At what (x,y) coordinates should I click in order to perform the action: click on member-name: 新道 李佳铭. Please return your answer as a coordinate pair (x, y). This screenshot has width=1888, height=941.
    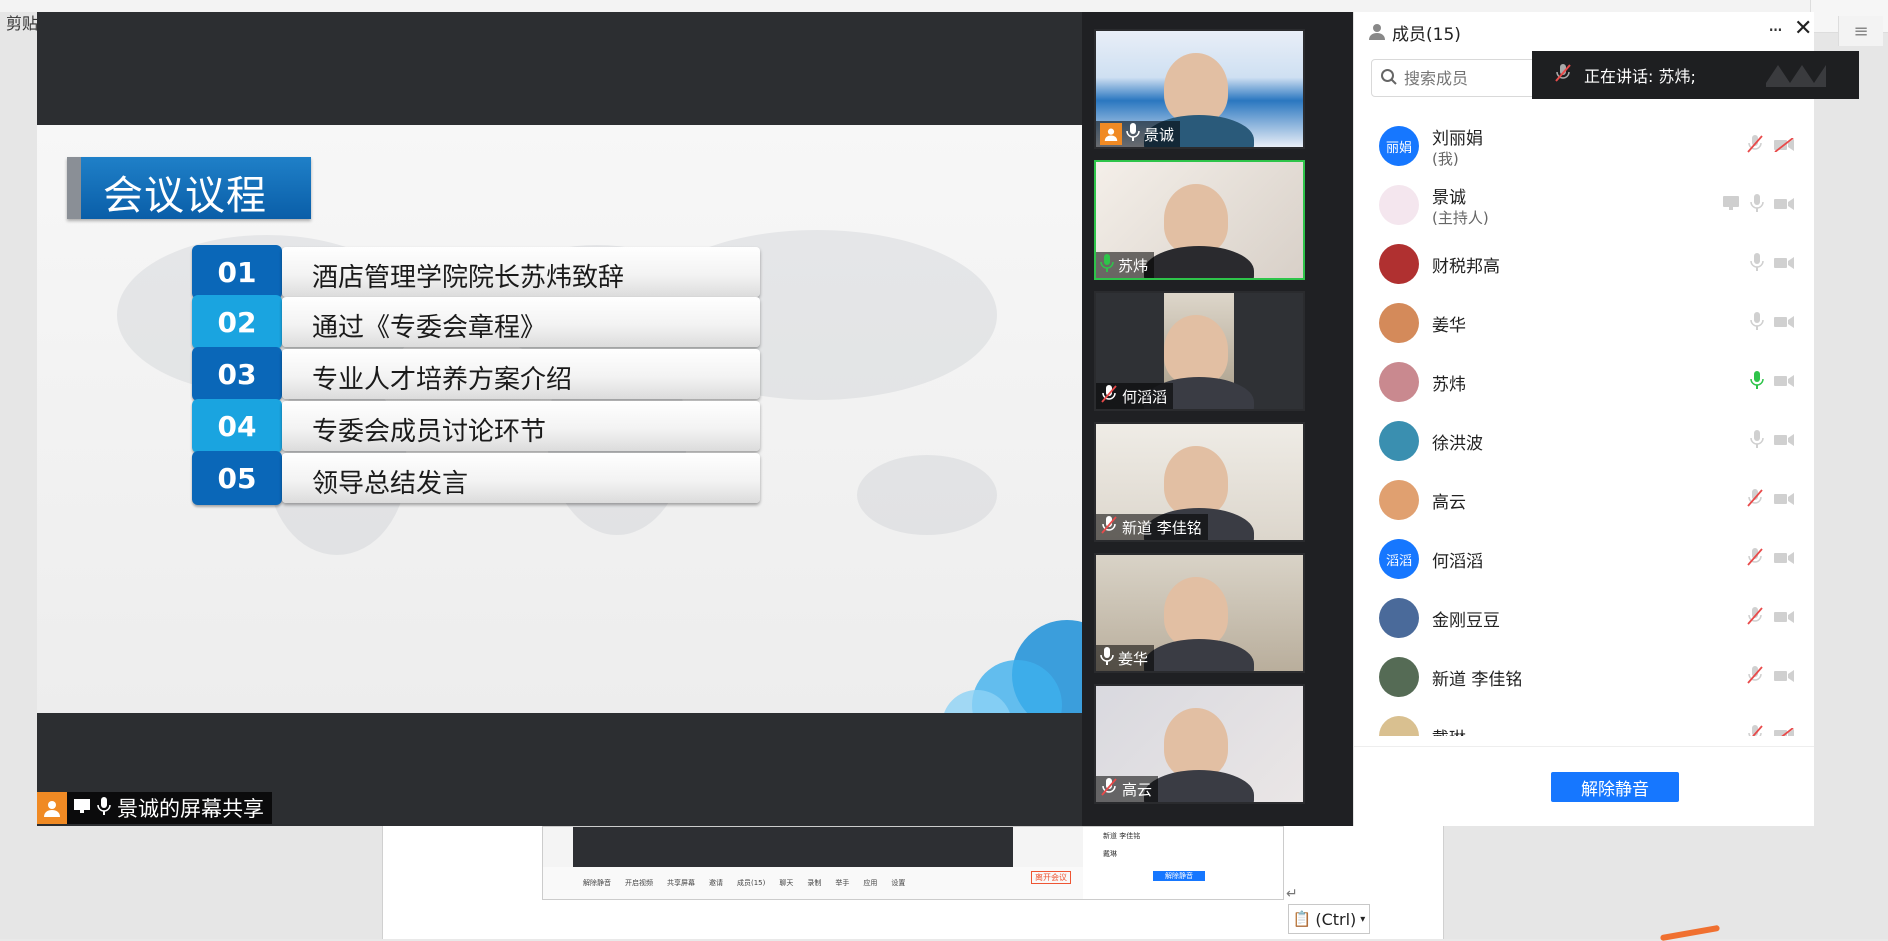
    Looking at the image, I should click on (1477, 680).